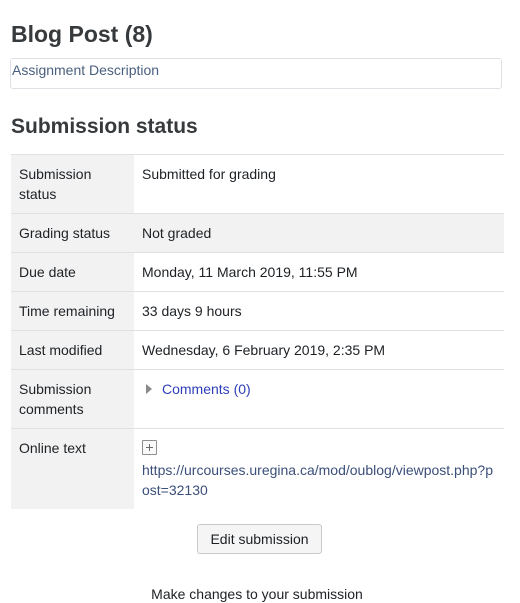 The height and width of the screenshot is (603, 520). What do you see at coordinates (319, 272) in the screenshot?
I see `row-value-due-date: Monday, 11 March 2019, 11:55 PM` at bounding box center [319, 272].